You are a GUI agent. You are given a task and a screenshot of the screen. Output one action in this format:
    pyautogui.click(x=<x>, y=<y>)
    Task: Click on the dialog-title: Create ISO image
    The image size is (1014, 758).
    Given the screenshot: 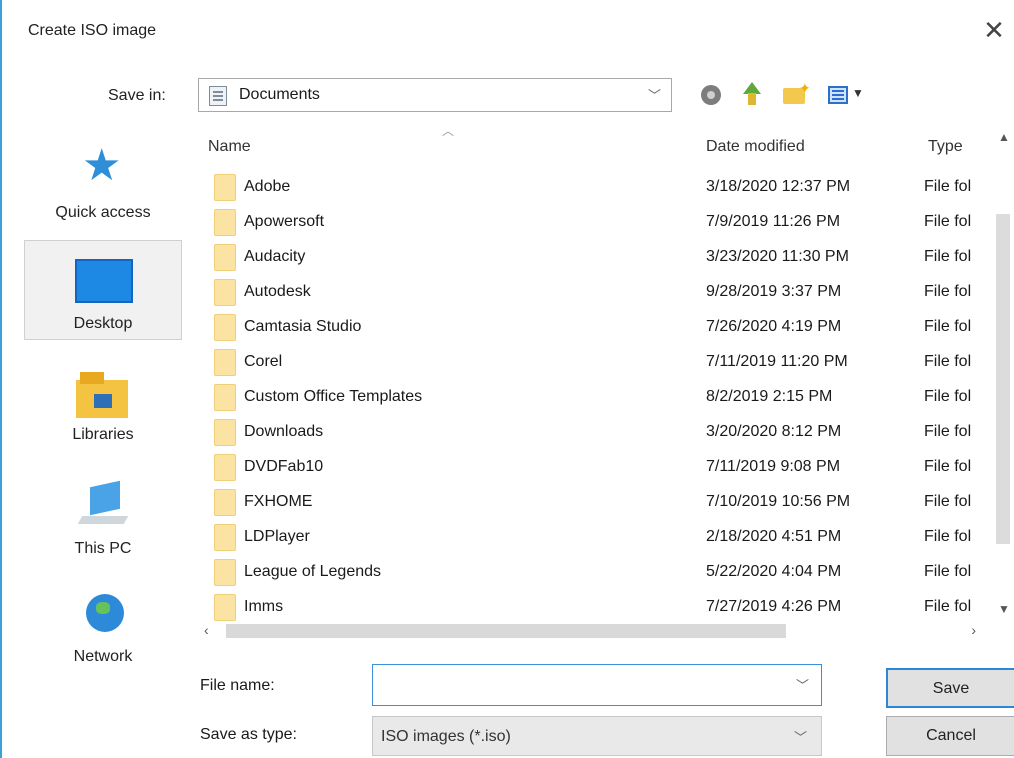 What is the action you would take?
    pyautogui.click(x=92, y=30)
    